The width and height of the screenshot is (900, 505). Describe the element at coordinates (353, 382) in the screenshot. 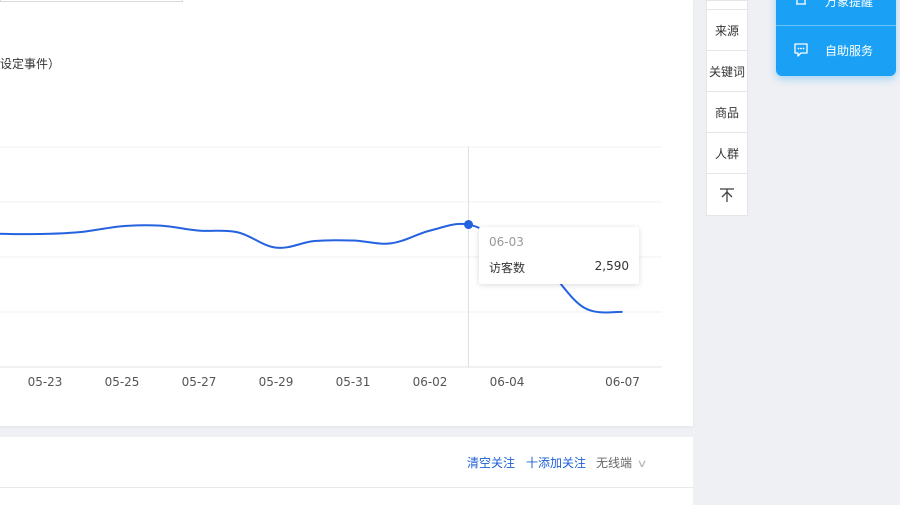

I see `x-tick-label: 05-31` at that location.